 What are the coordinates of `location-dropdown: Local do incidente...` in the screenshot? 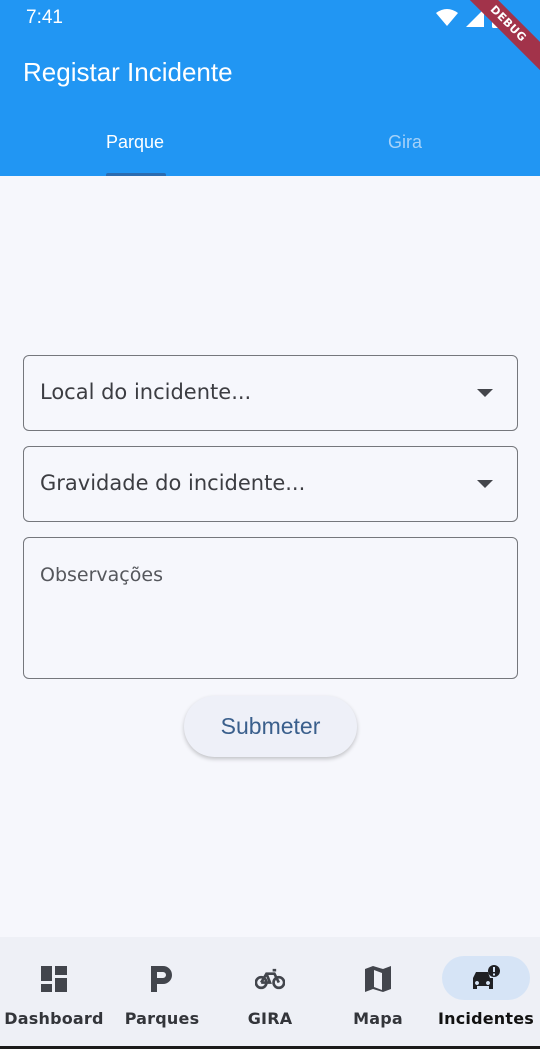 It's located at (270, 393).